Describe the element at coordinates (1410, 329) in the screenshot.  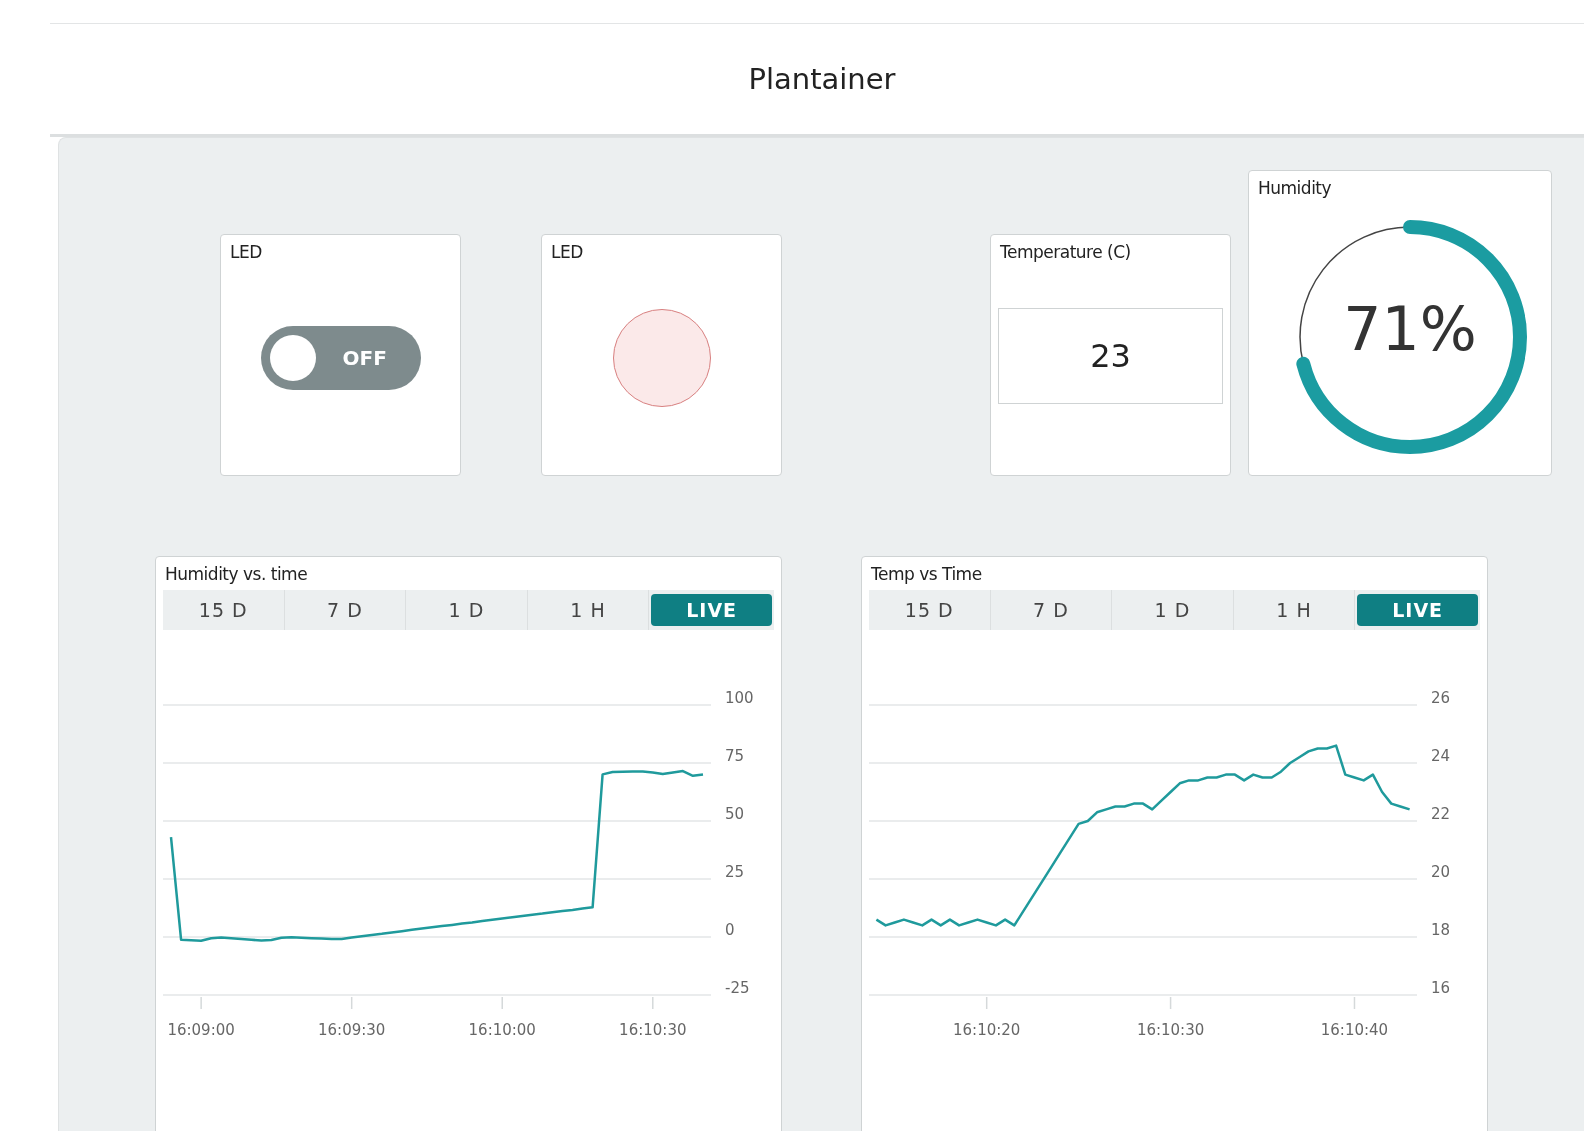
I see `gauge-value: 71%` at that location.